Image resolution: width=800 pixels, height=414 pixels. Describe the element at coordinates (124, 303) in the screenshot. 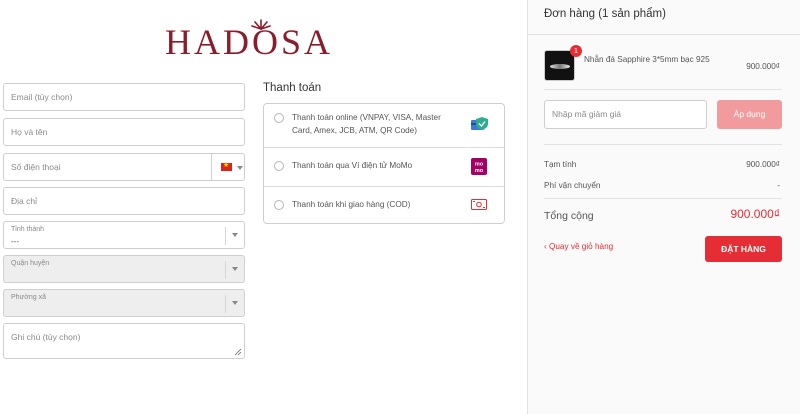

I see `ward-select: Phường xã` at that location.